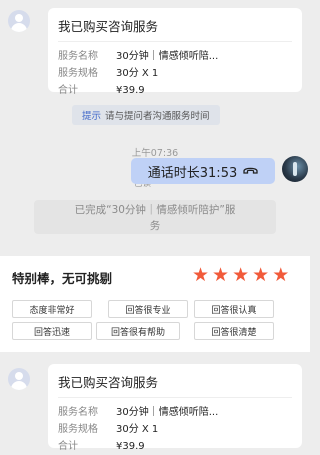 This screenshot has height=455, width=320. What do you see at coordinates (250, 171) in the screenshot?
I see `phone-icon` at bounding box center [250, 171].